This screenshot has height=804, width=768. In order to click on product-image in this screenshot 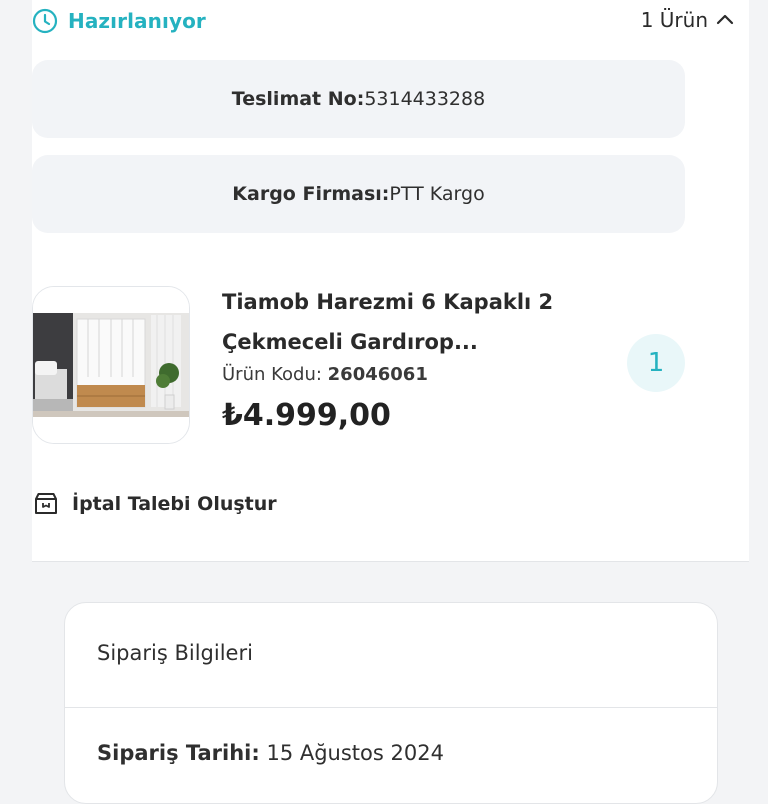, I will do `click(111, 365)`.